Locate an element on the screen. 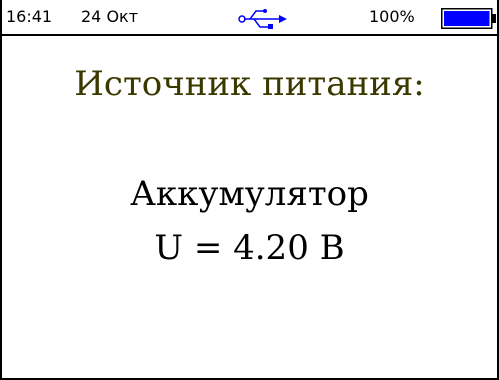 Image resolution: width=499 pixels, height=380 pixels. power-source-value: Аккумулятор is located at coordinates (249, 194).